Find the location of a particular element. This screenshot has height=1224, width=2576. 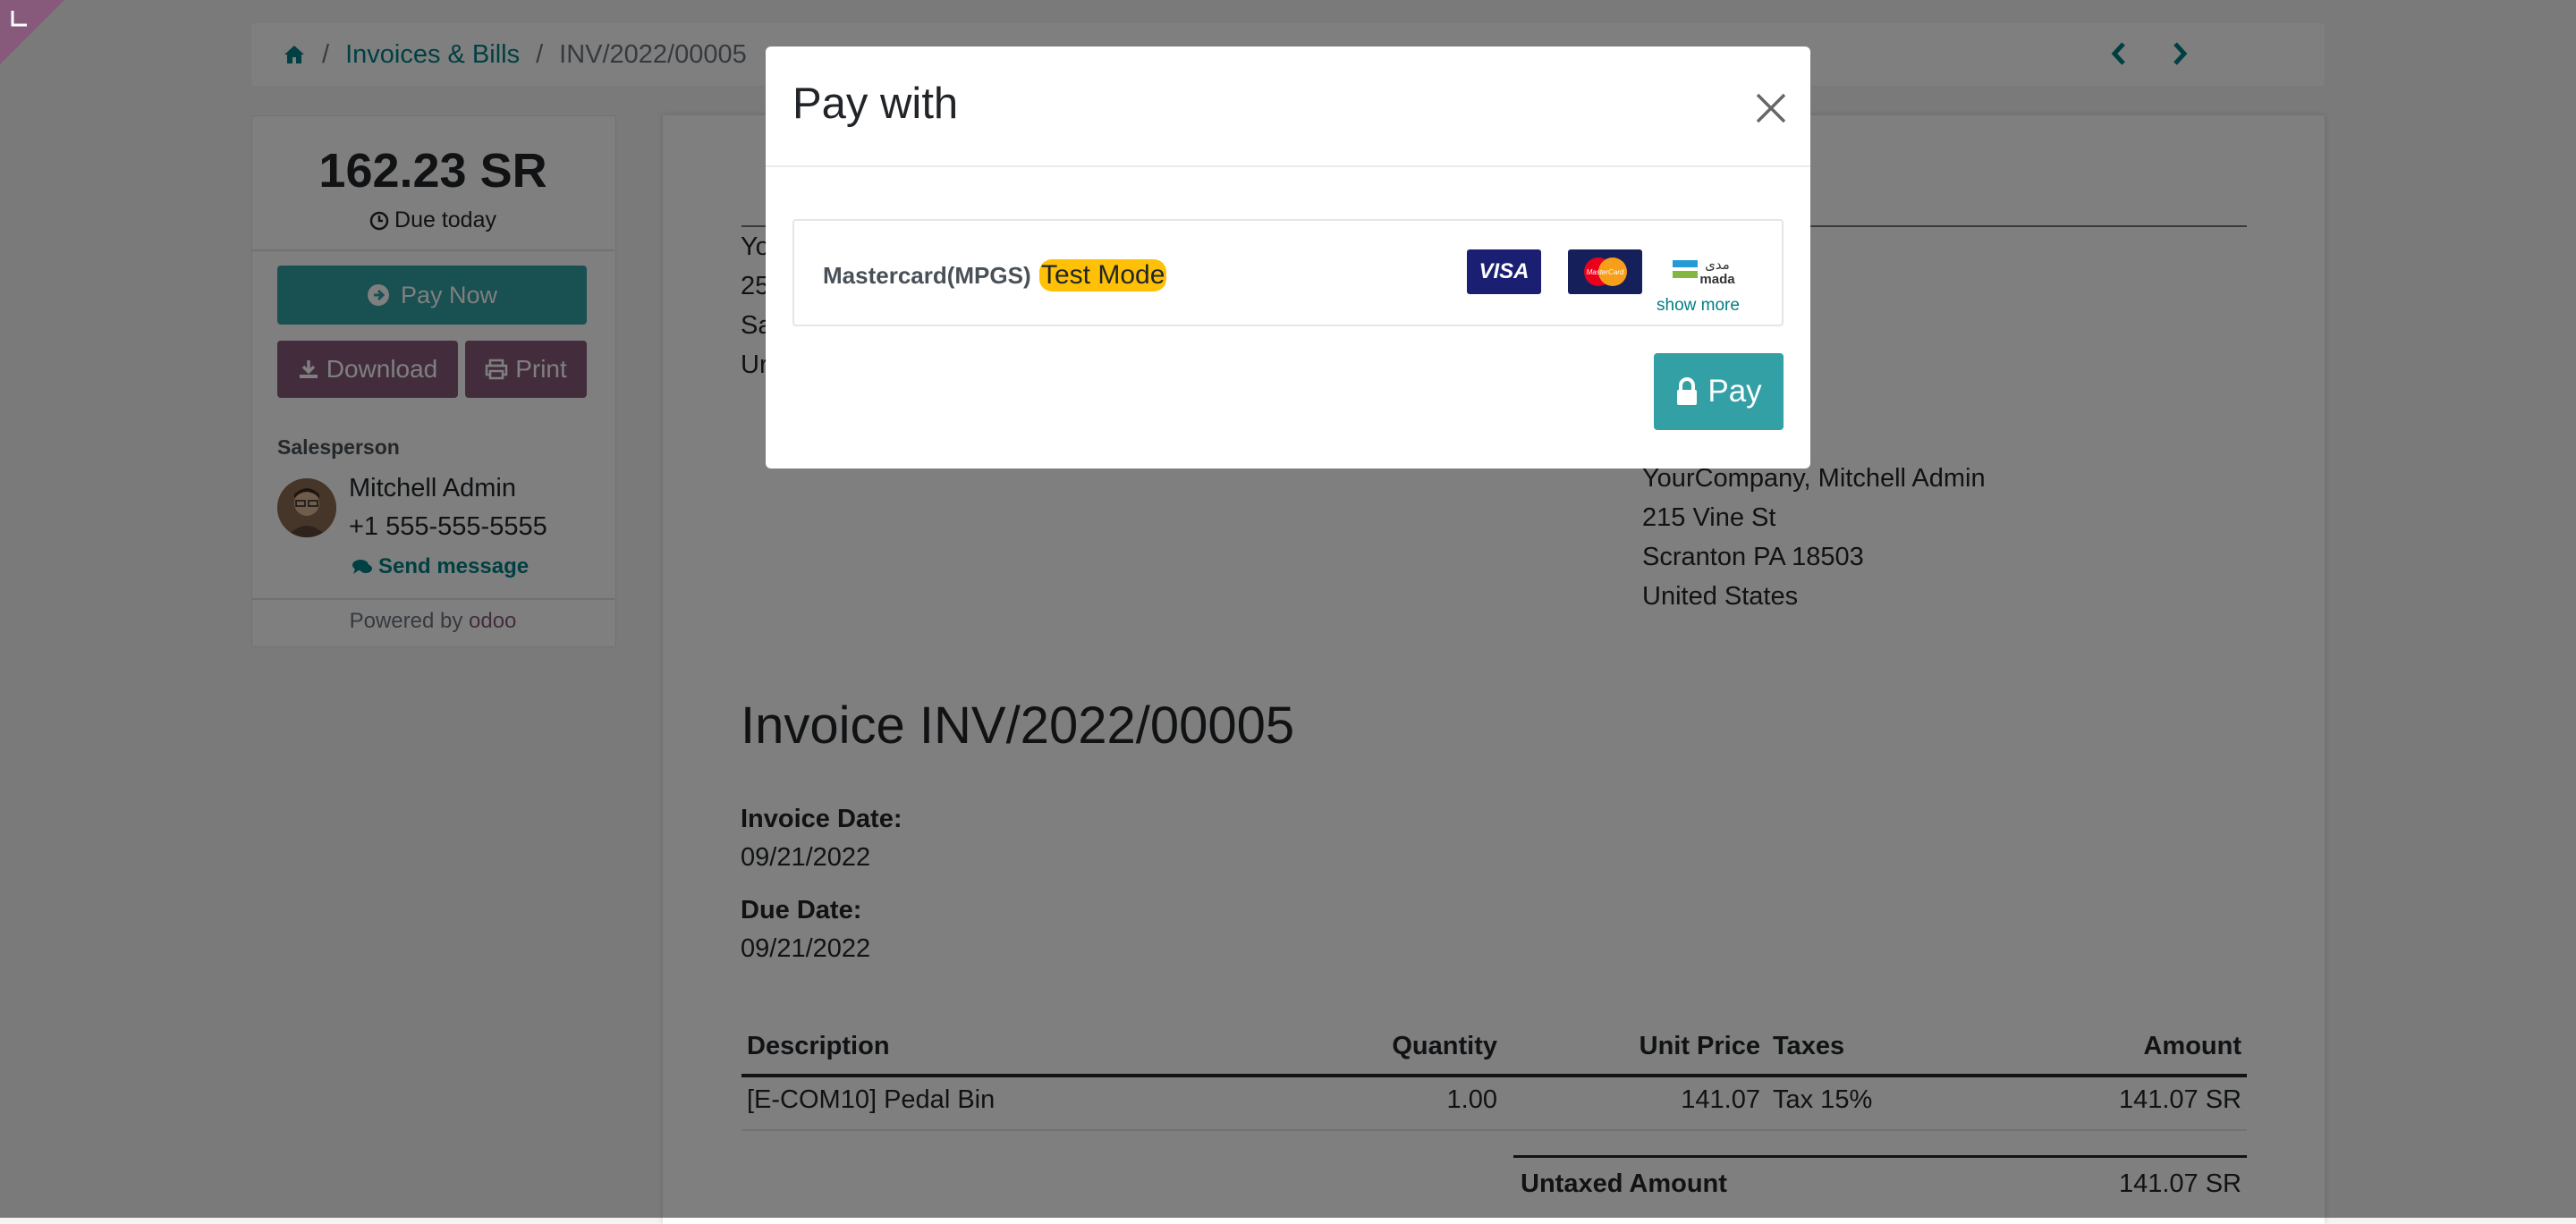

dialog-title: Pay with is located at coordinates (875, 104).